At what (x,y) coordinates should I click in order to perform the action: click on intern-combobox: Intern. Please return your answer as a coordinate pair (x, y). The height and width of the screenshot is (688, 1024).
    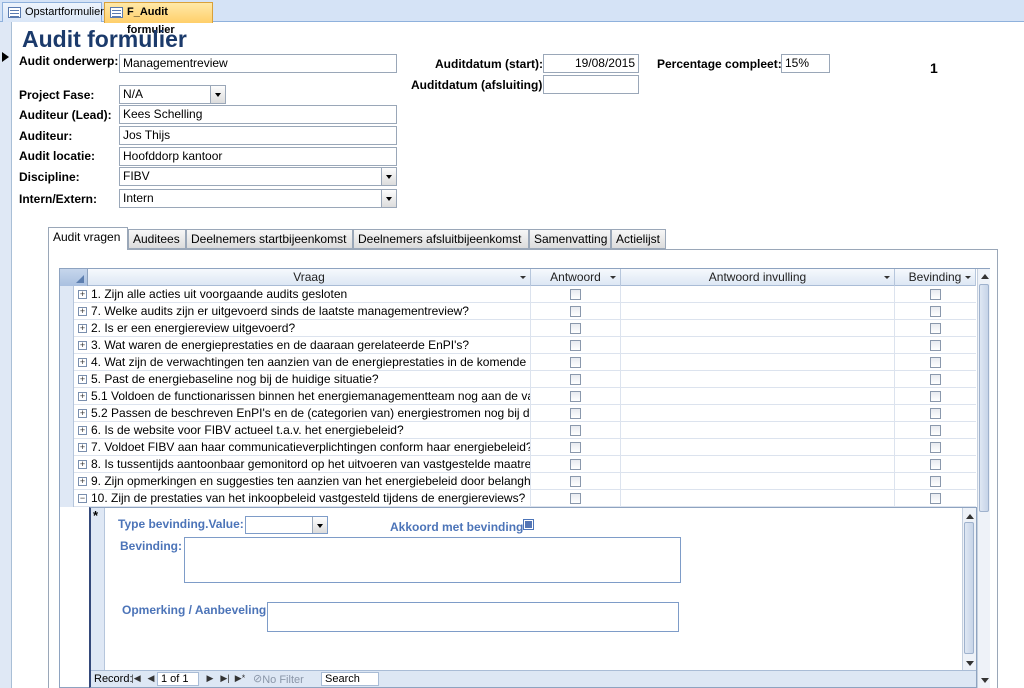
    Looking at the image, I should click on (258, 198).